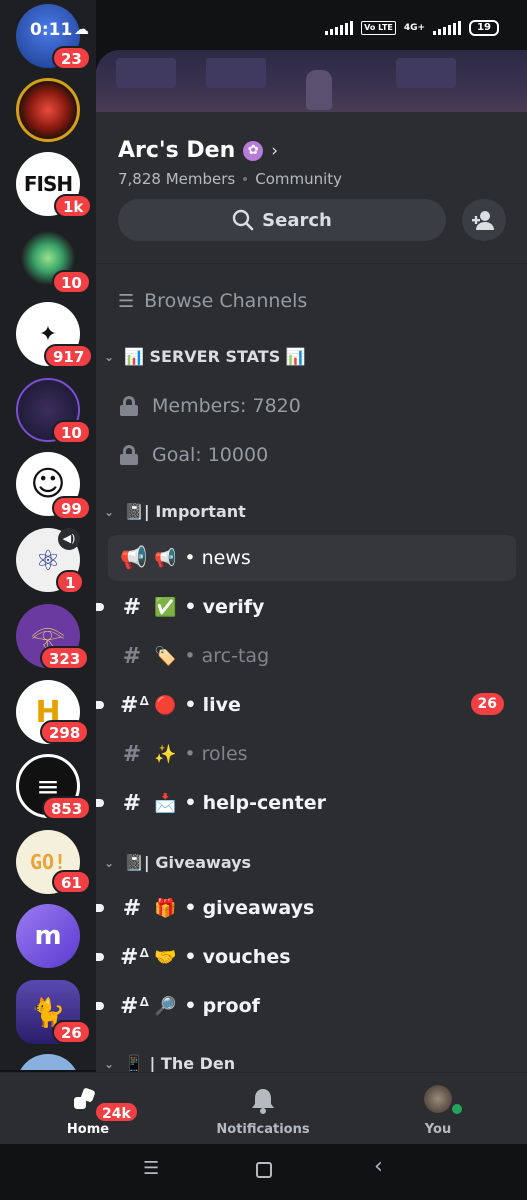  Describe the element at coordinates (312, 455) in the screenshot. I see `channel-goal-stat: Goal: 10000` at that location.